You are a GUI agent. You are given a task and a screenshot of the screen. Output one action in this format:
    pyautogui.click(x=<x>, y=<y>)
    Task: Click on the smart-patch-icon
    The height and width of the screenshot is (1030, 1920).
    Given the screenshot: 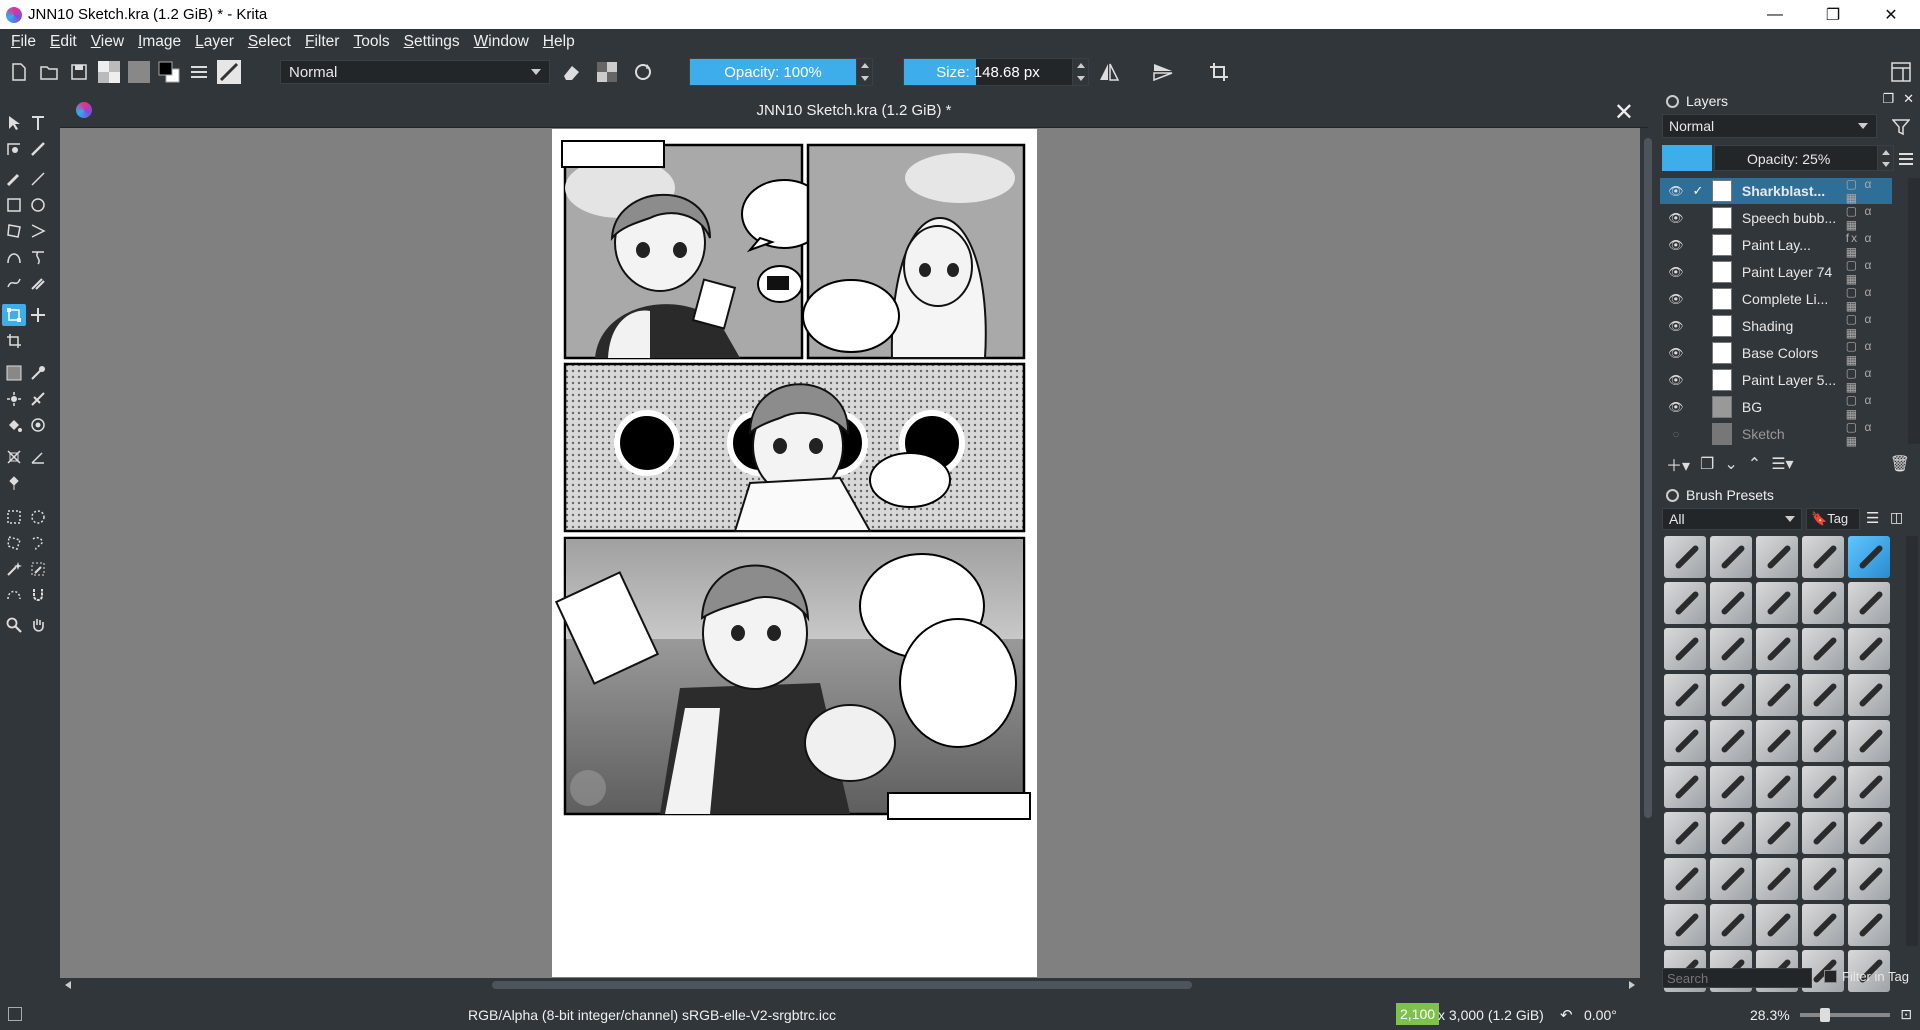 What is the action you would take?
    pyautogui.click(x=14, y=399)
    